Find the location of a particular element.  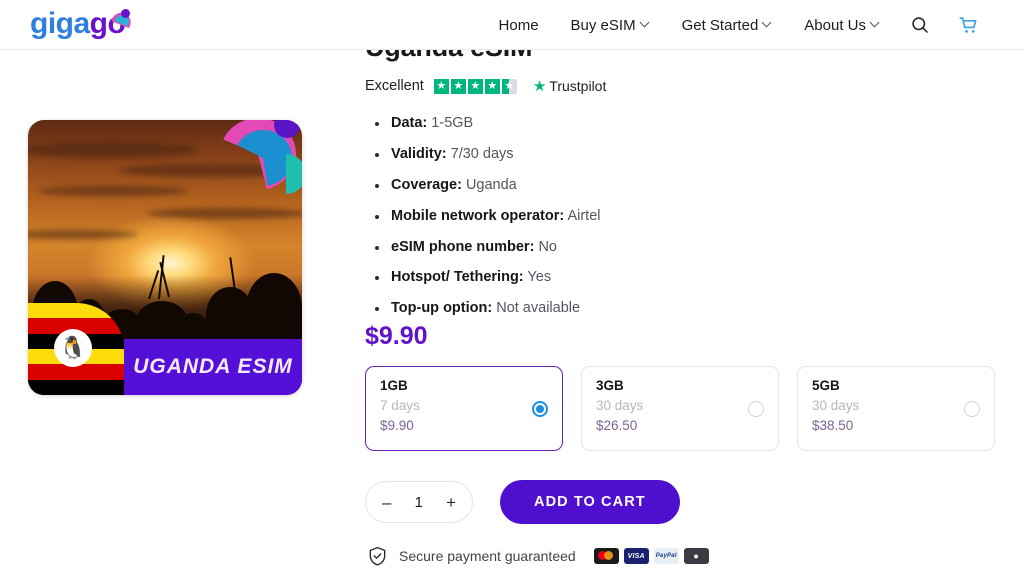

spec-label: Validity: is located at coordinates (419, 153).